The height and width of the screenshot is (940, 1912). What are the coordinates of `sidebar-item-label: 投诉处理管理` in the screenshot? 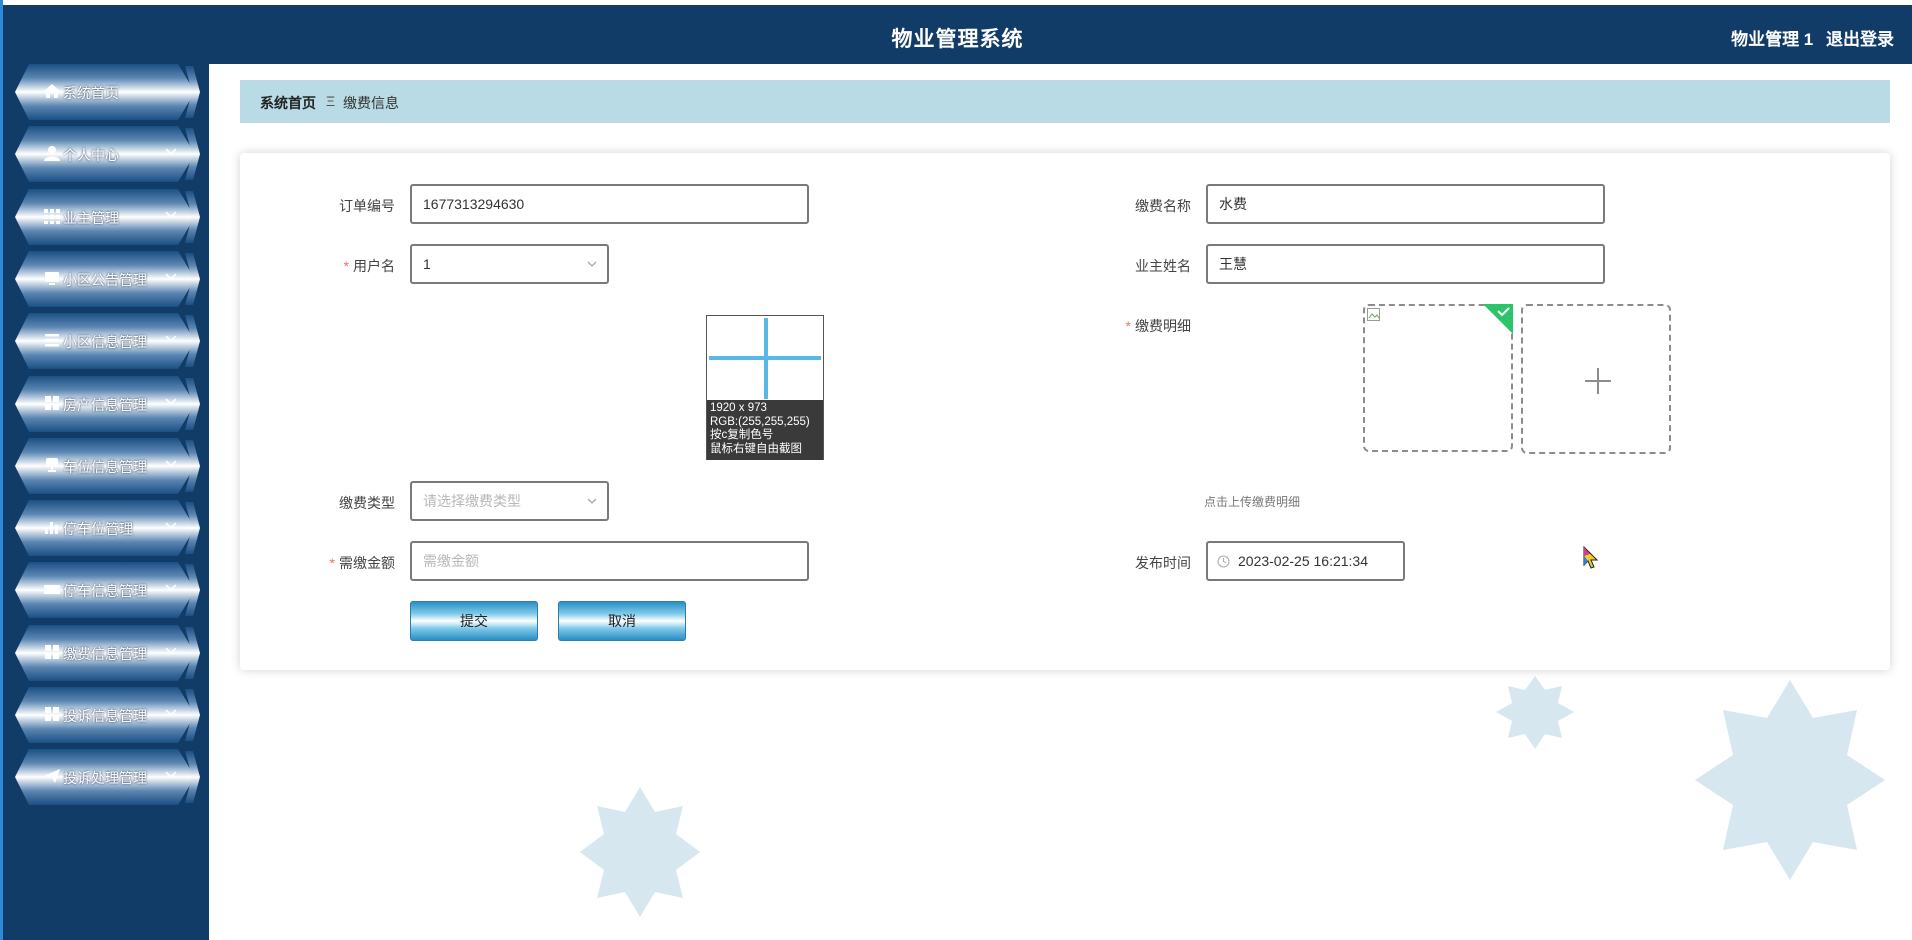 It's located at (105, 778).